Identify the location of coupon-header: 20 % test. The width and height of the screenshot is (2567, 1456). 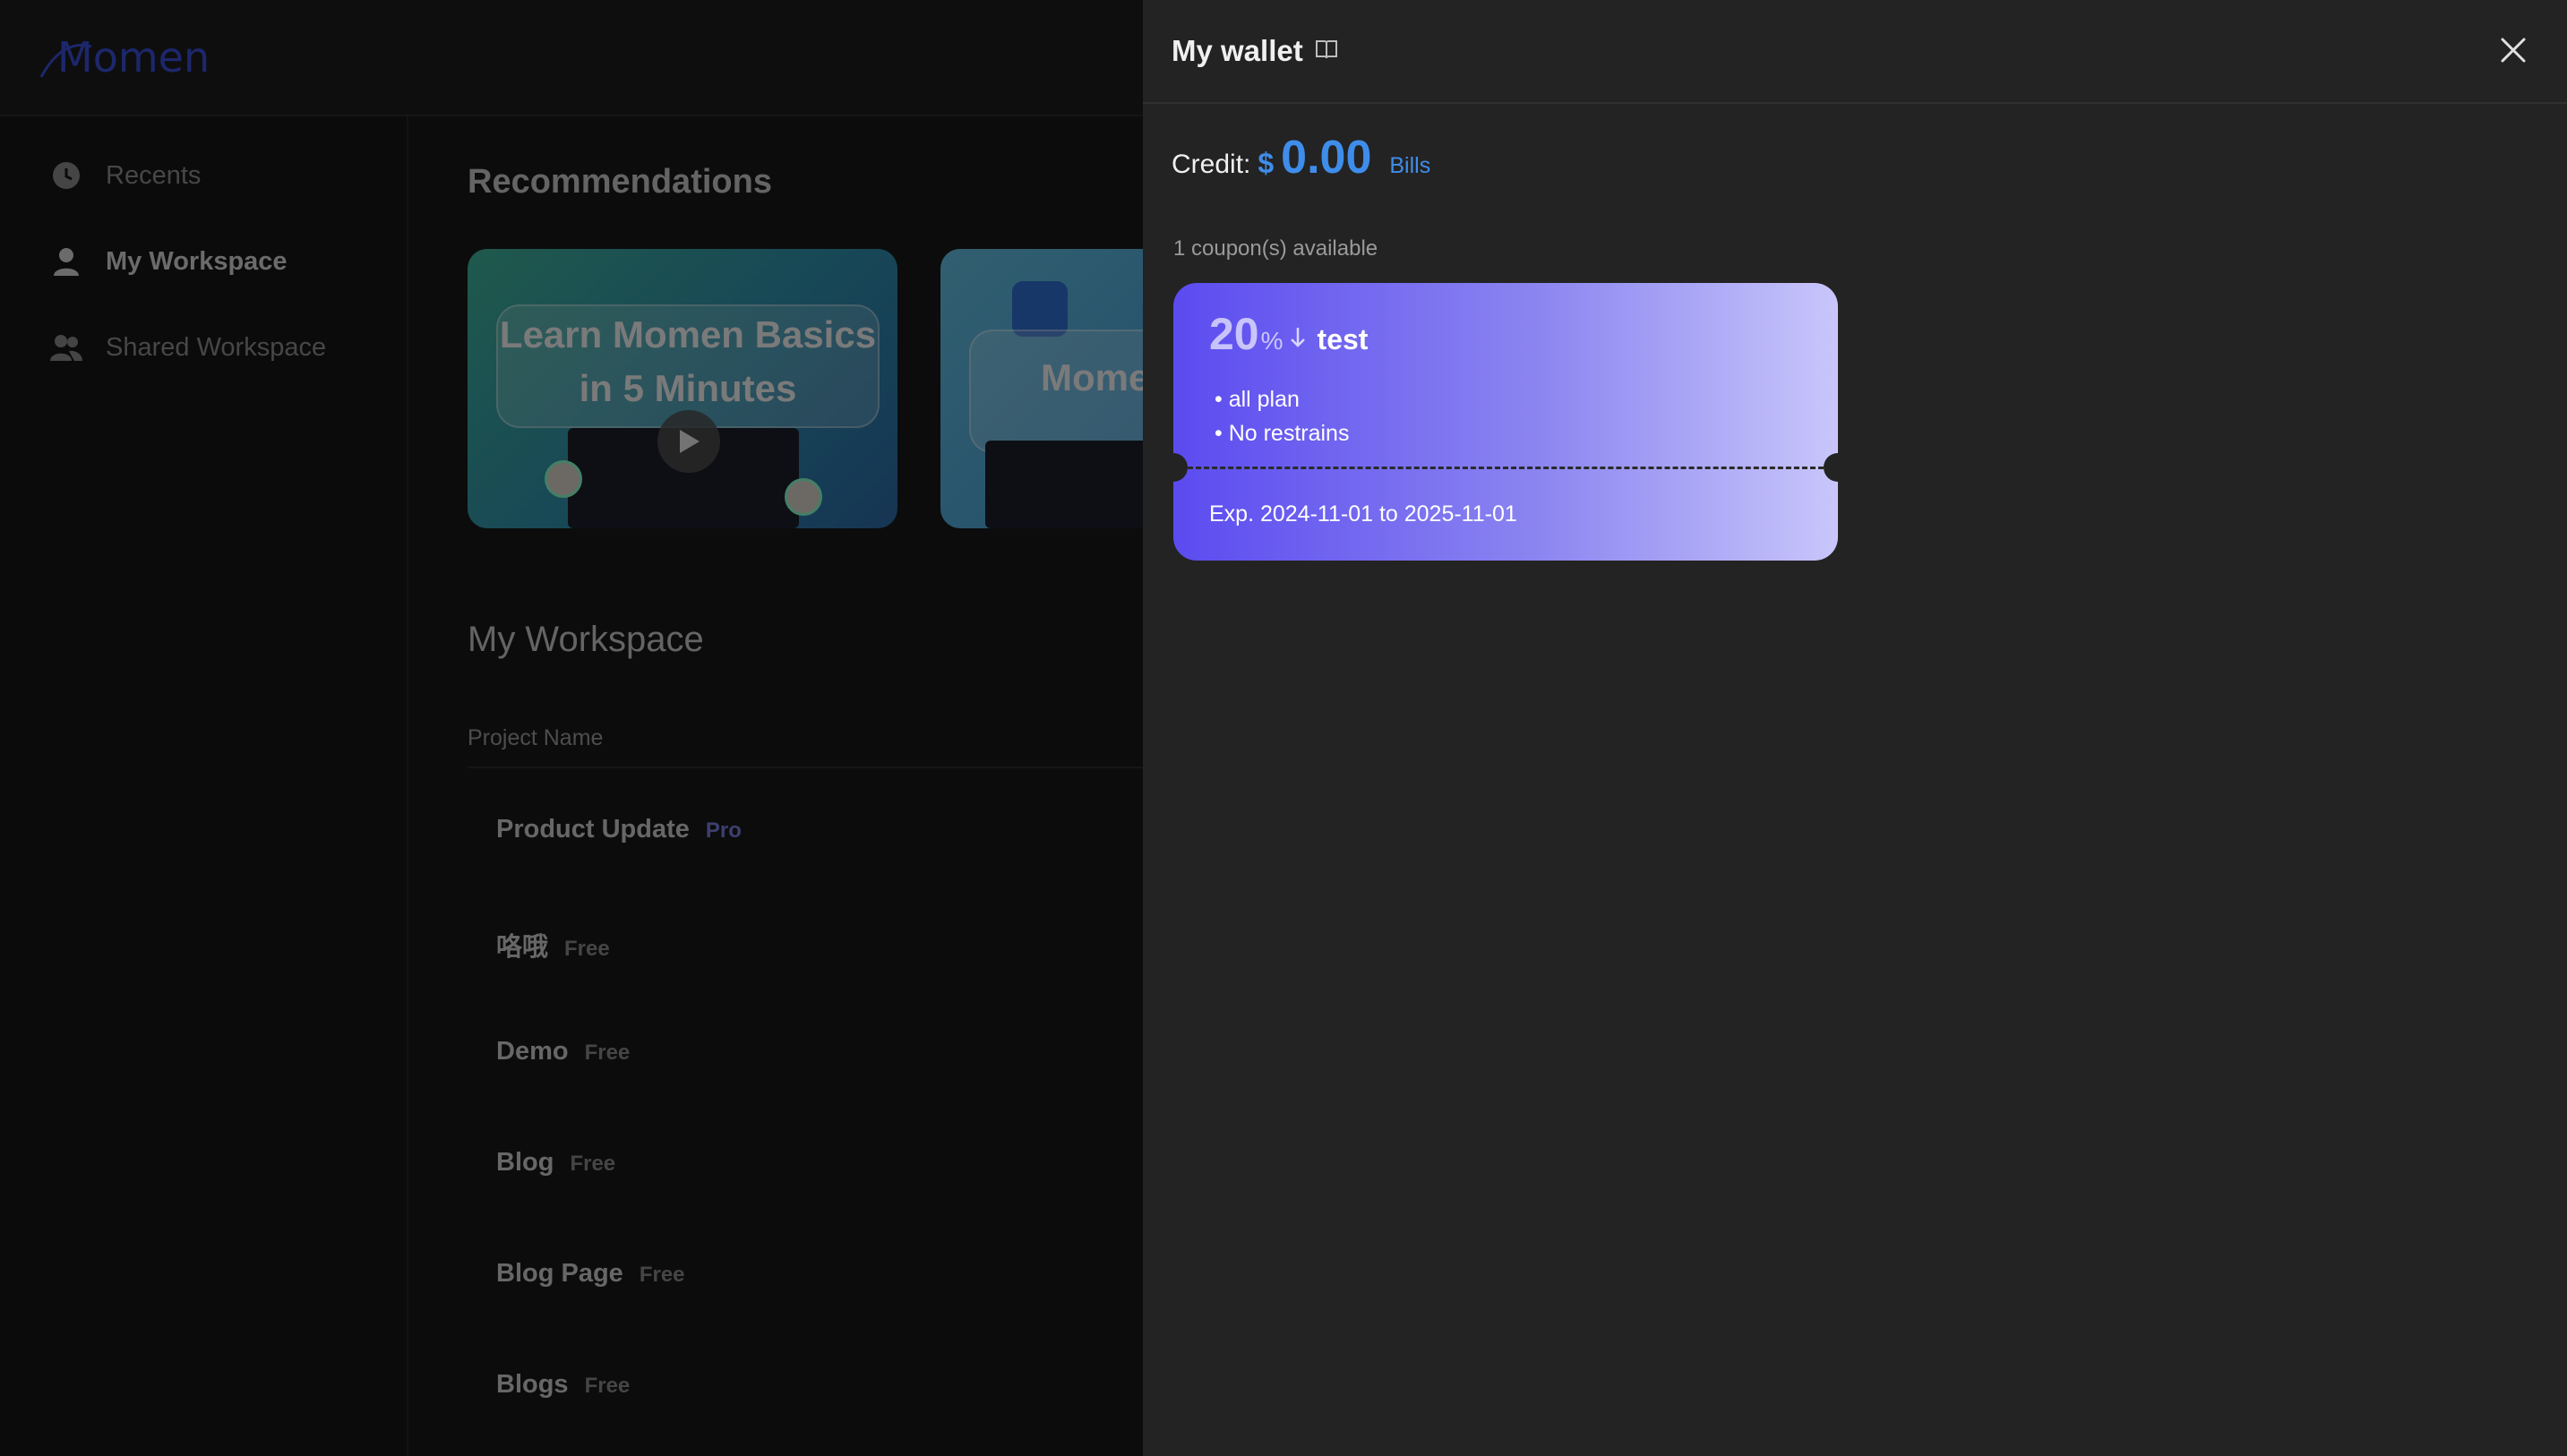
(1288, 334).